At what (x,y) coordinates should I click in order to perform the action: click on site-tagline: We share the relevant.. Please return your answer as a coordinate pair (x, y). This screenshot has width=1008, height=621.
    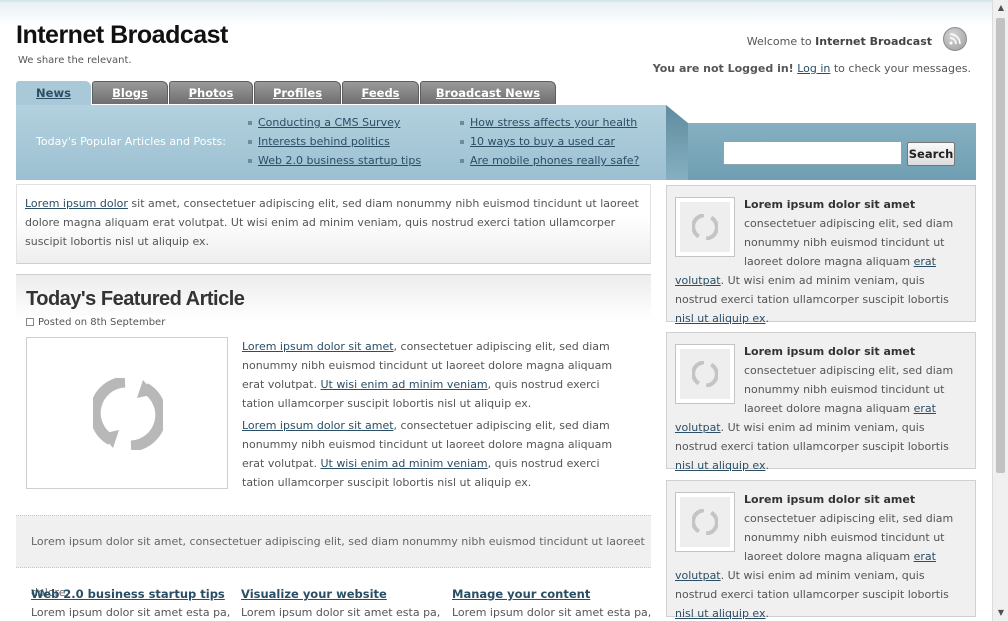
    Looking at the image, I should click on (75, 60).